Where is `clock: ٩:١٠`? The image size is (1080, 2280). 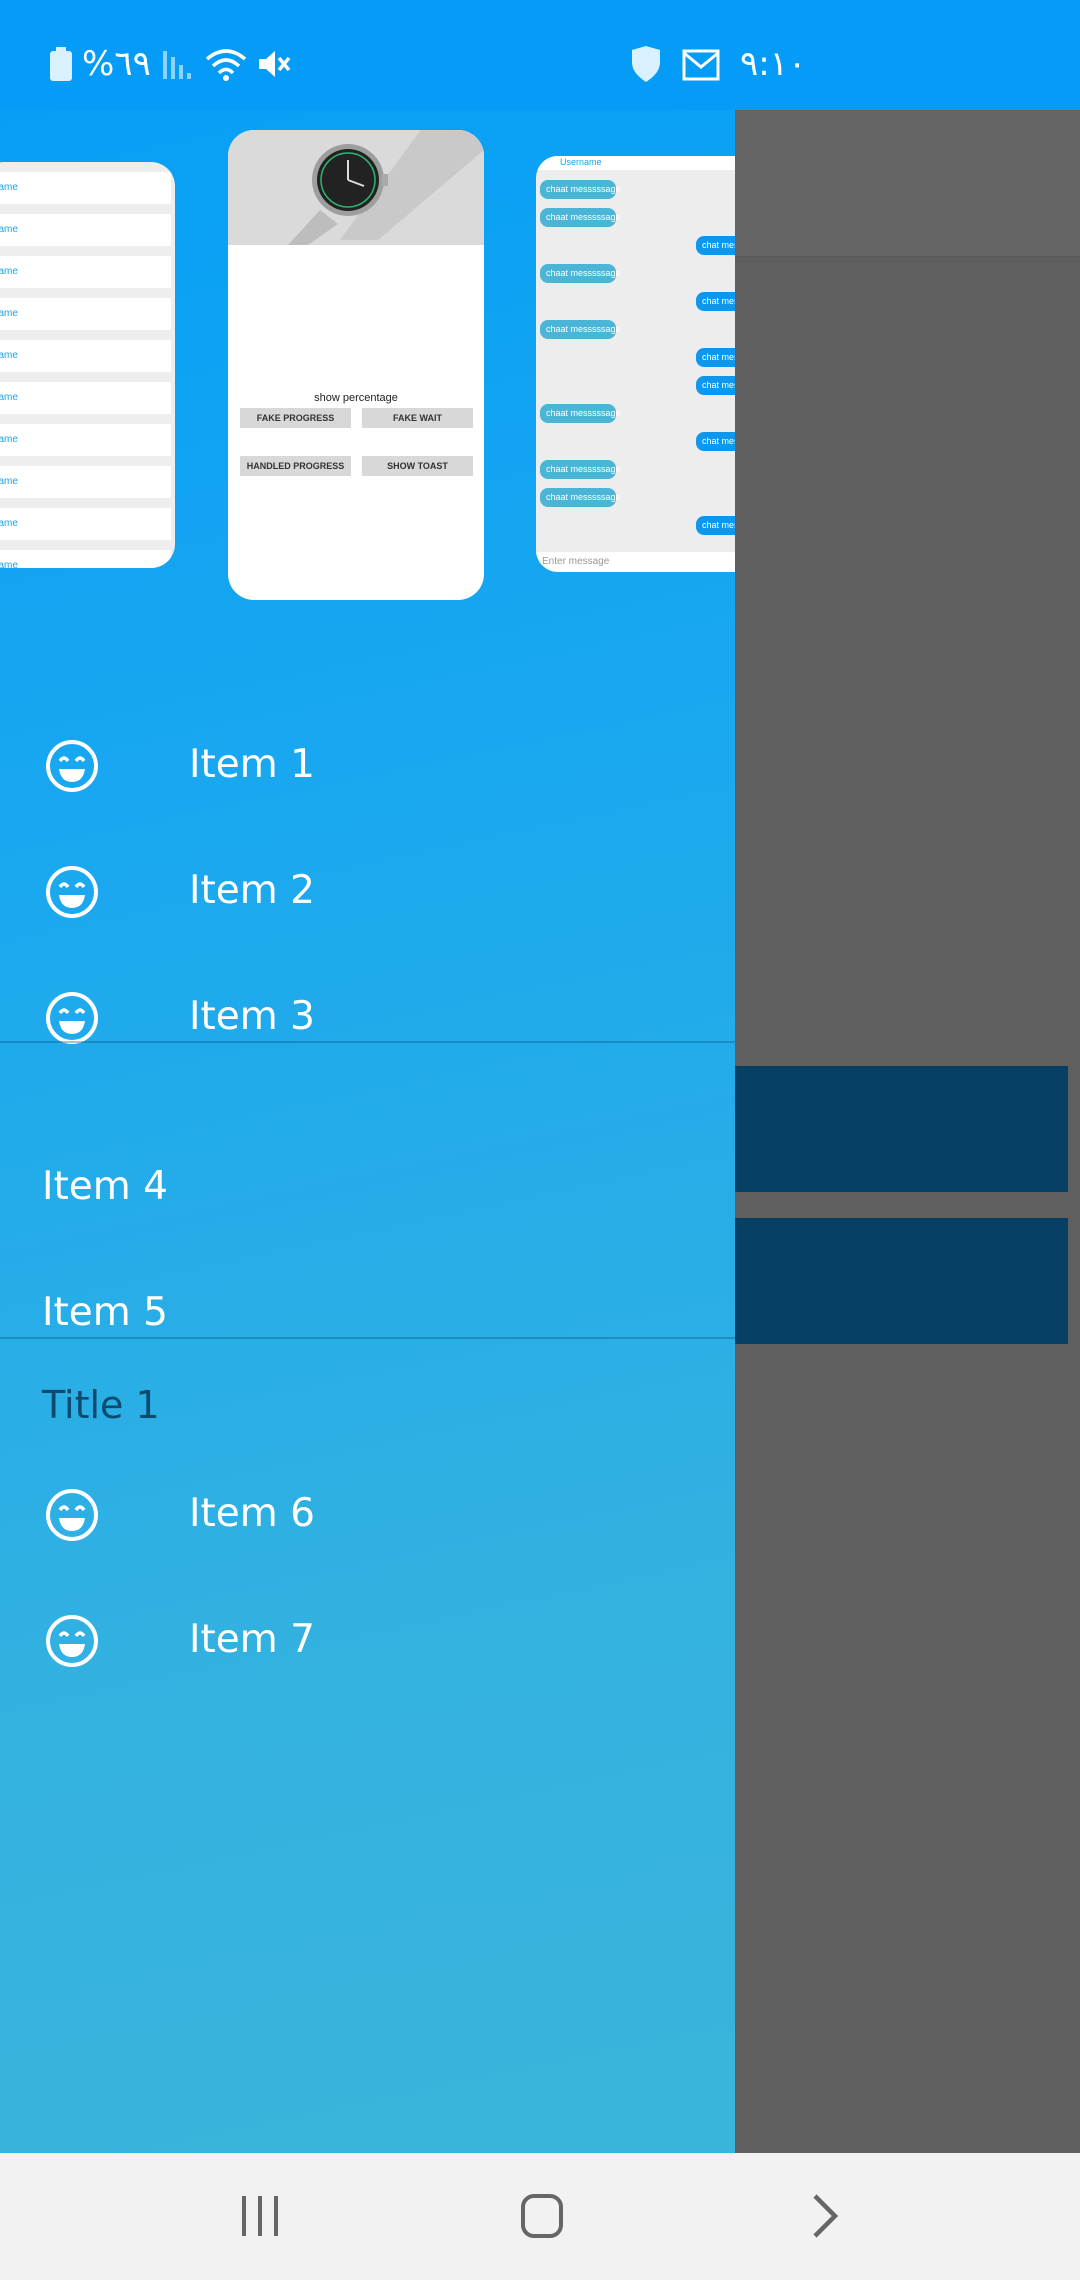
clock: ٩:١٠ is located at coordinates (773, 64).